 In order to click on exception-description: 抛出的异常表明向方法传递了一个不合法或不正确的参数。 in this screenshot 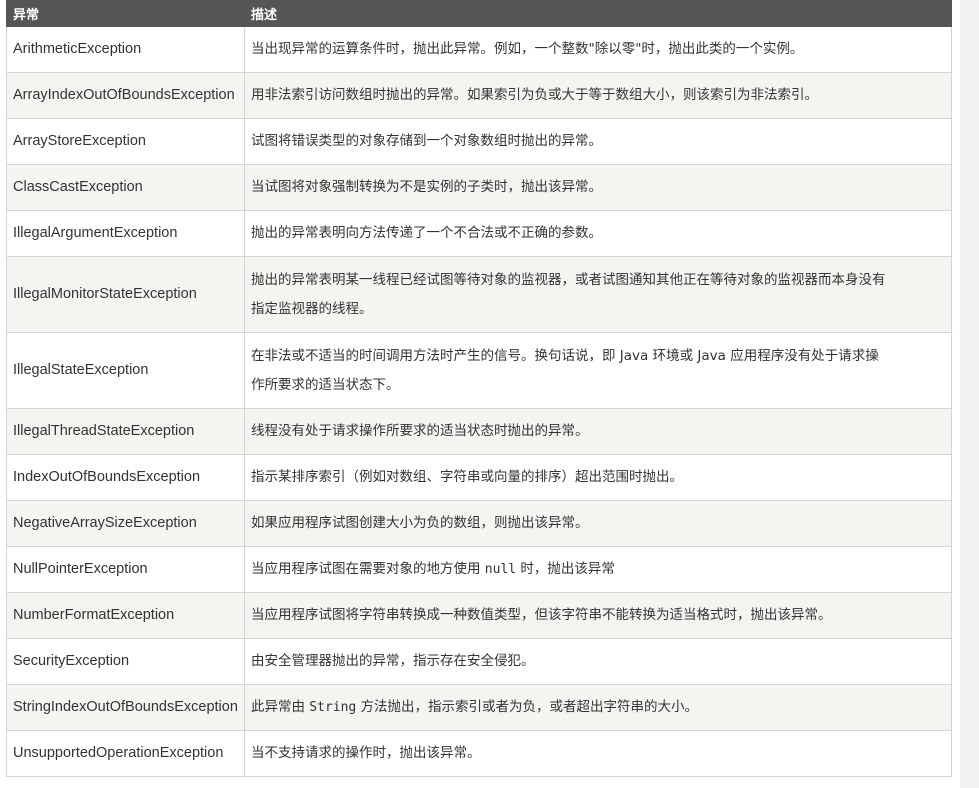, I will do `click(598, 233)`.